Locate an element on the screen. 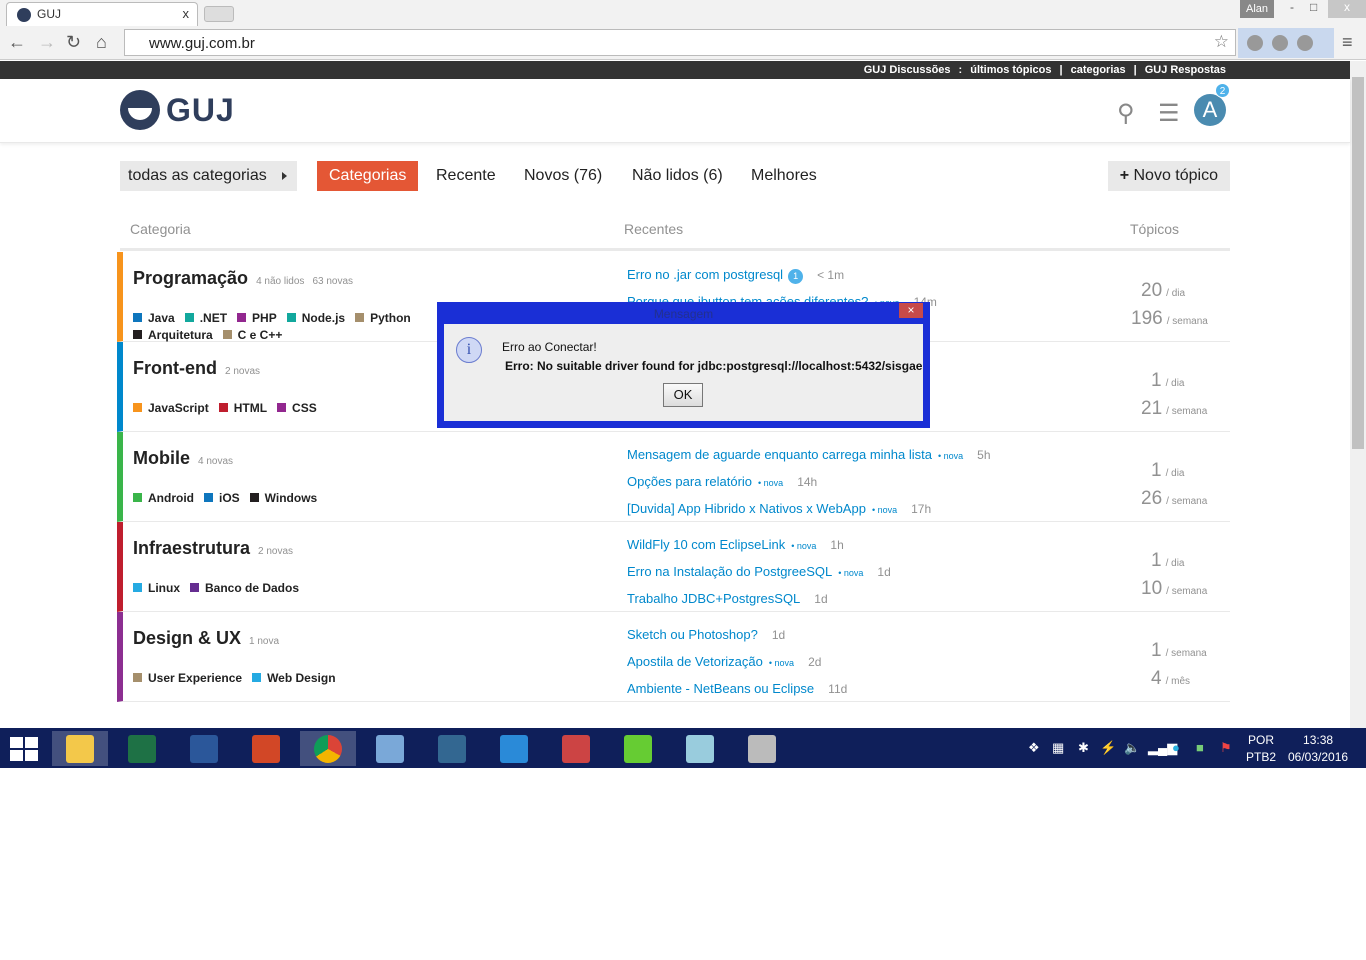 Image resolution: width=1366 pixels, height=960 pixels. tab-categorias: Categorias is located at coordinates (368, 176).